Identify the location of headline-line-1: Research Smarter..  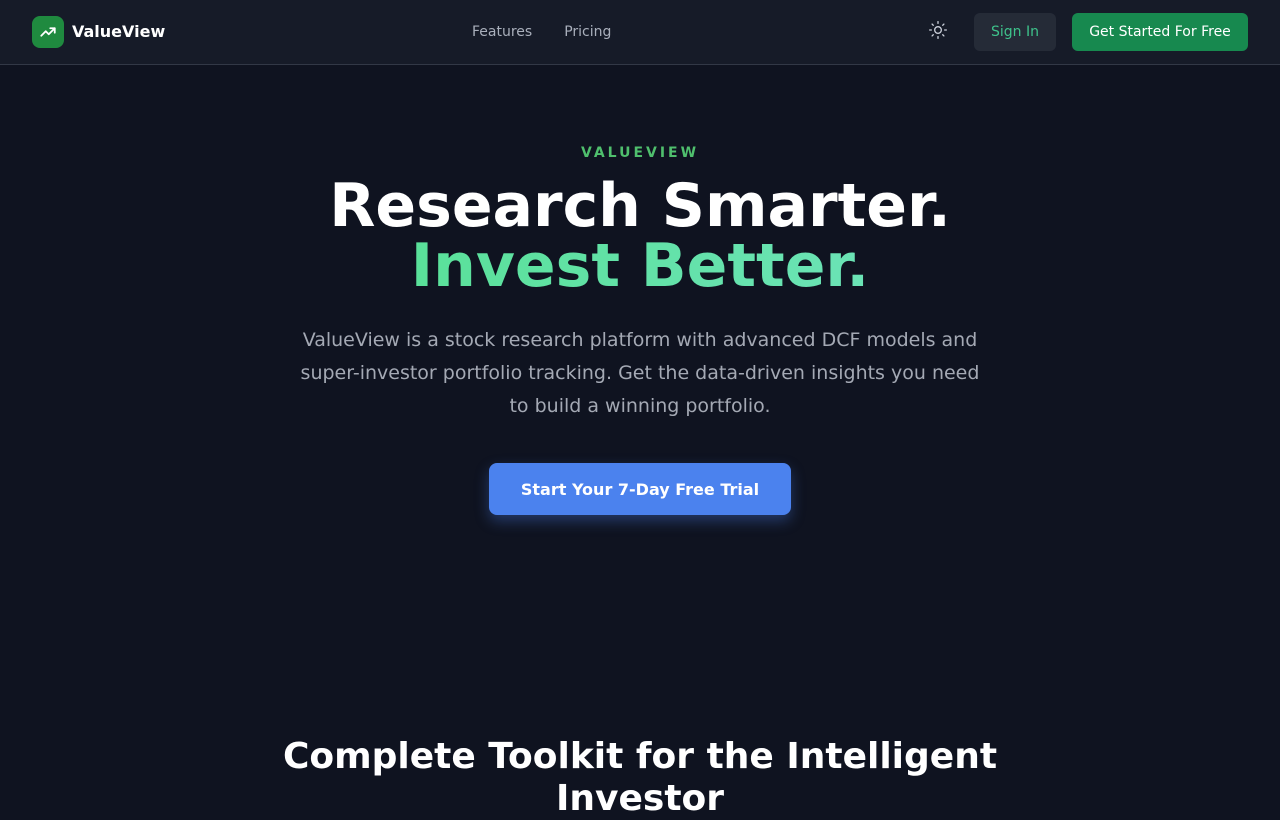
(640, 206).